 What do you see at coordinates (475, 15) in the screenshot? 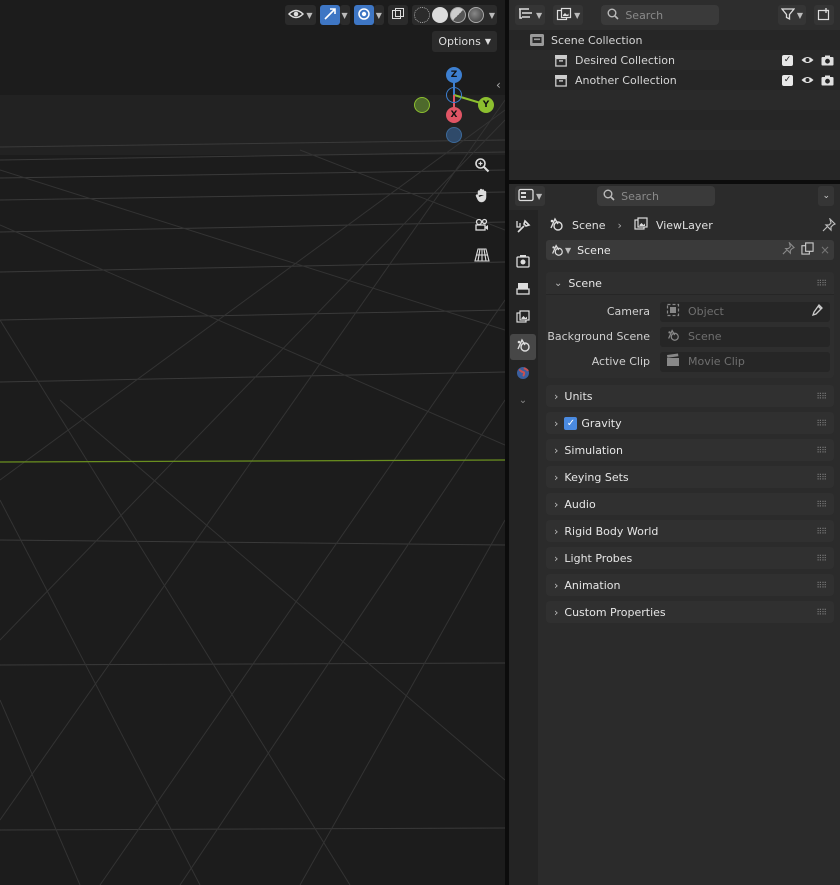
I see `rendered-shading-icon` at bounding box center [475, 15].